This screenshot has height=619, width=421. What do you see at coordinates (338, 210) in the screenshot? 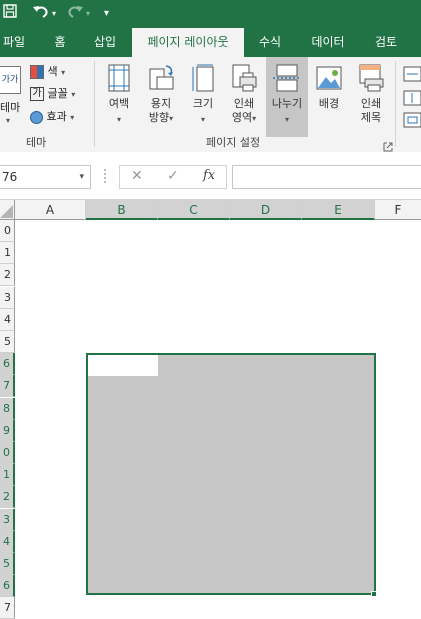
I see `column-header-e: E` at bounding box center [338, 210].